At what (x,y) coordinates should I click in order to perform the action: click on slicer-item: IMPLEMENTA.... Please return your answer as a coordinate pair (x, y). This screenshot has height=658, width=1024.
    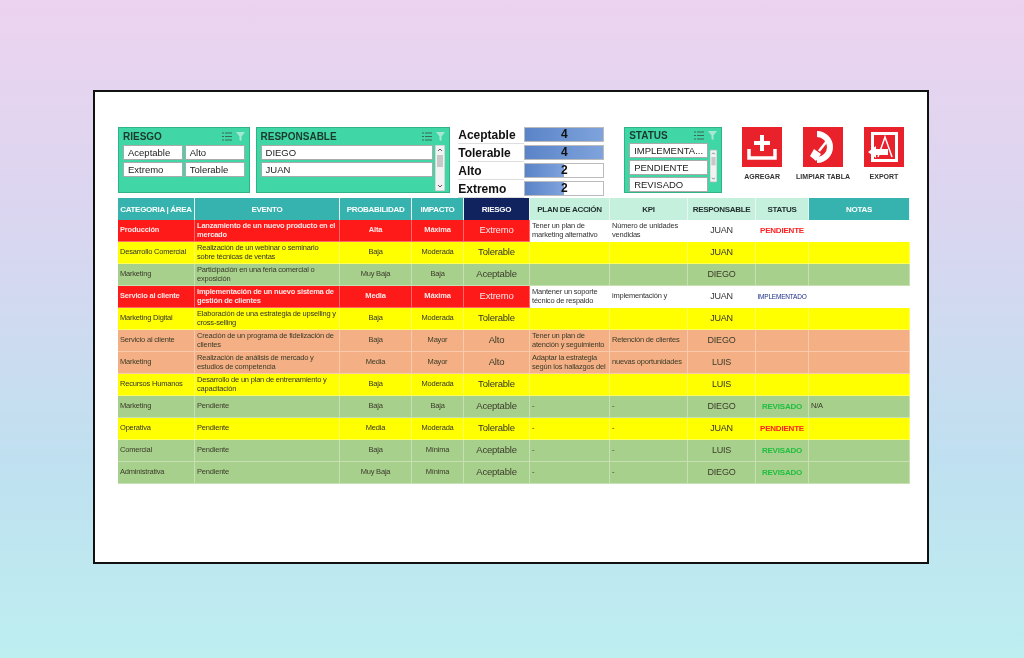
    Looking at the image, I should click on (669, 150).